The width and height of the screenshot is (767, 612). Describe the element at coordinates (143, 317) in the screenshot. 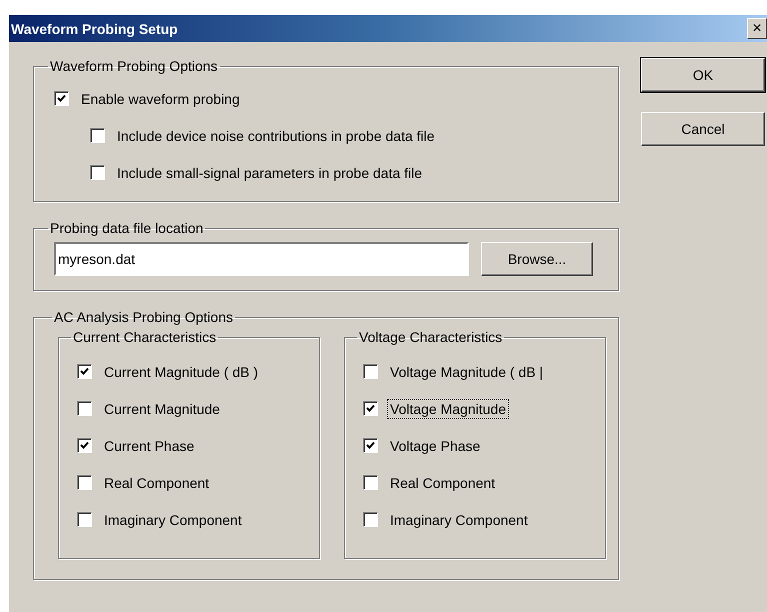

I see `group-title: AC Analysis Probing Options` at that location.